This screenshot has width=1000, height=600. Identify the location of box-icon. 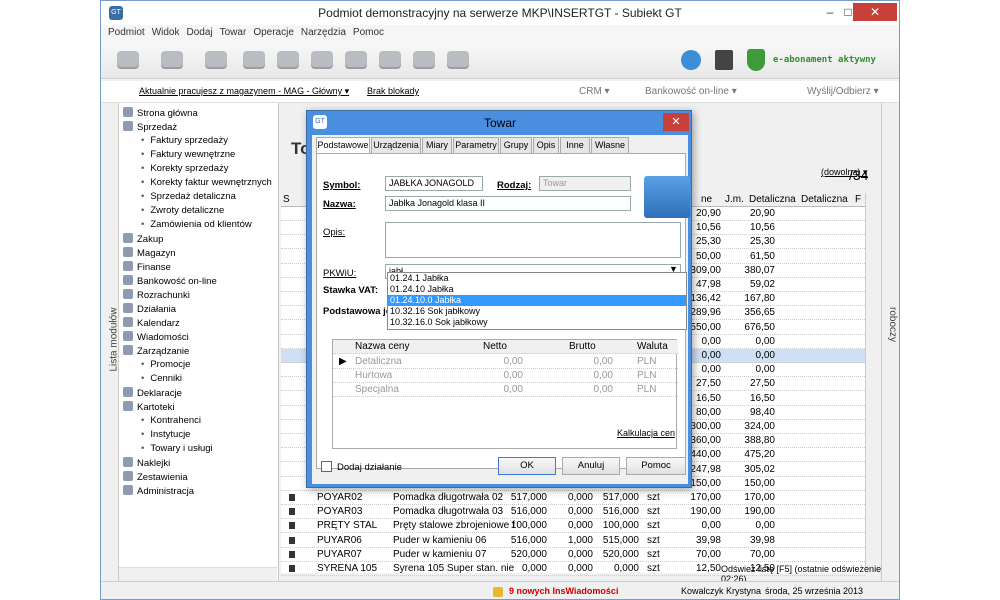
(724, 60).